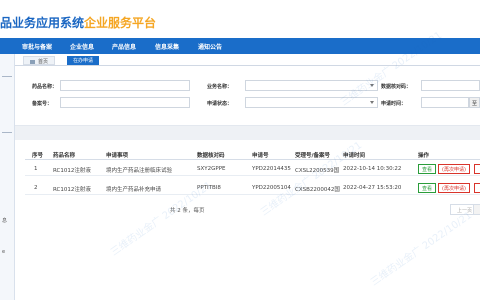  I want to click on sidebar-item-label: 息, so click(4, 220).